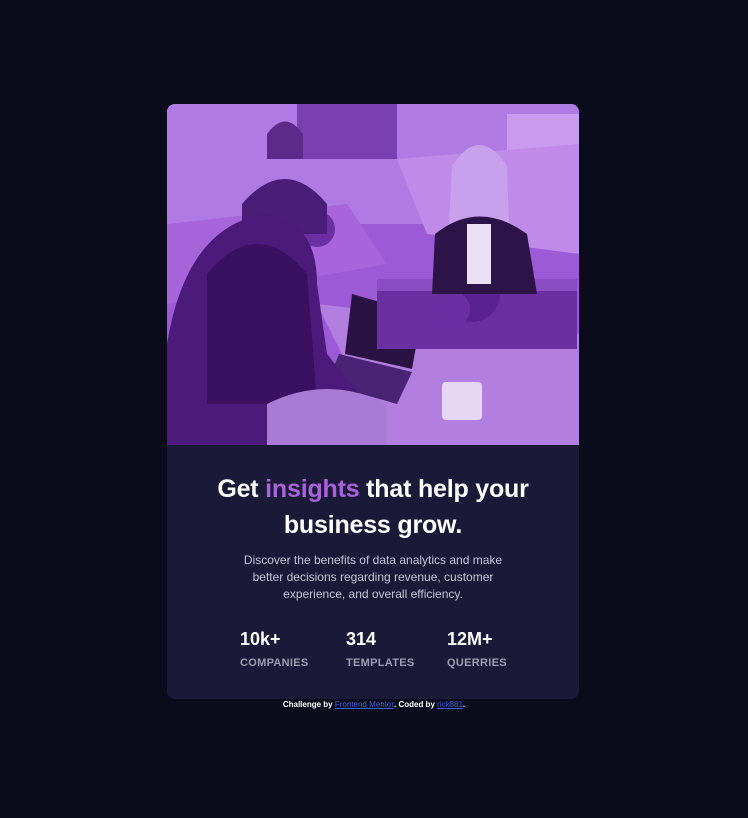 The image size is (748, 818). What do you see at coordinates (241, 489) in the screenshot?
I see `headline-before: Get` at bounding box center [241, 489].